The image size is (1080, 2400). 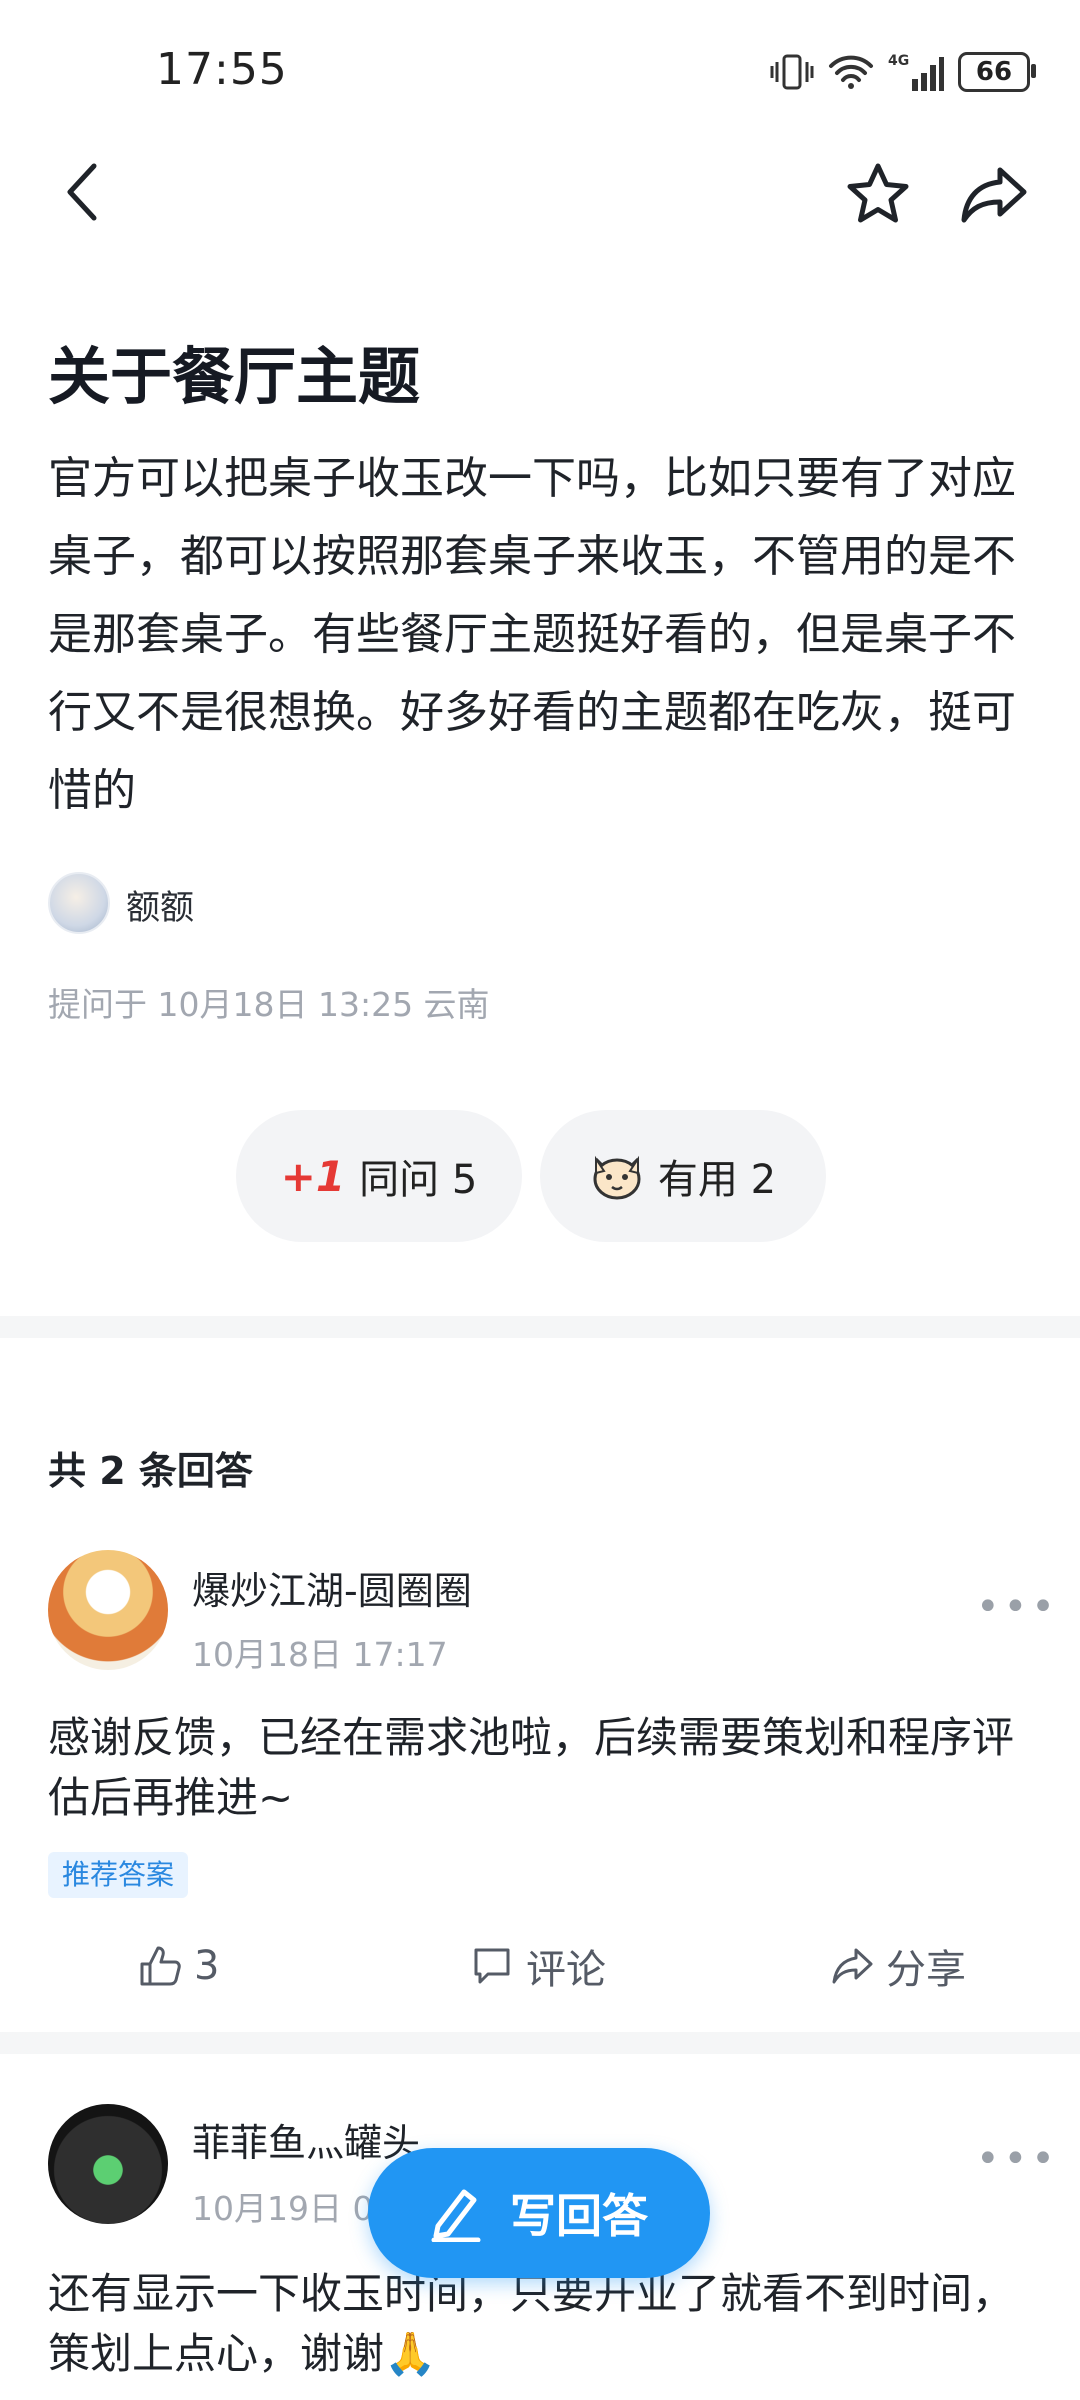 I want to click on share-arrow-icon, so click(x=994, y=195).